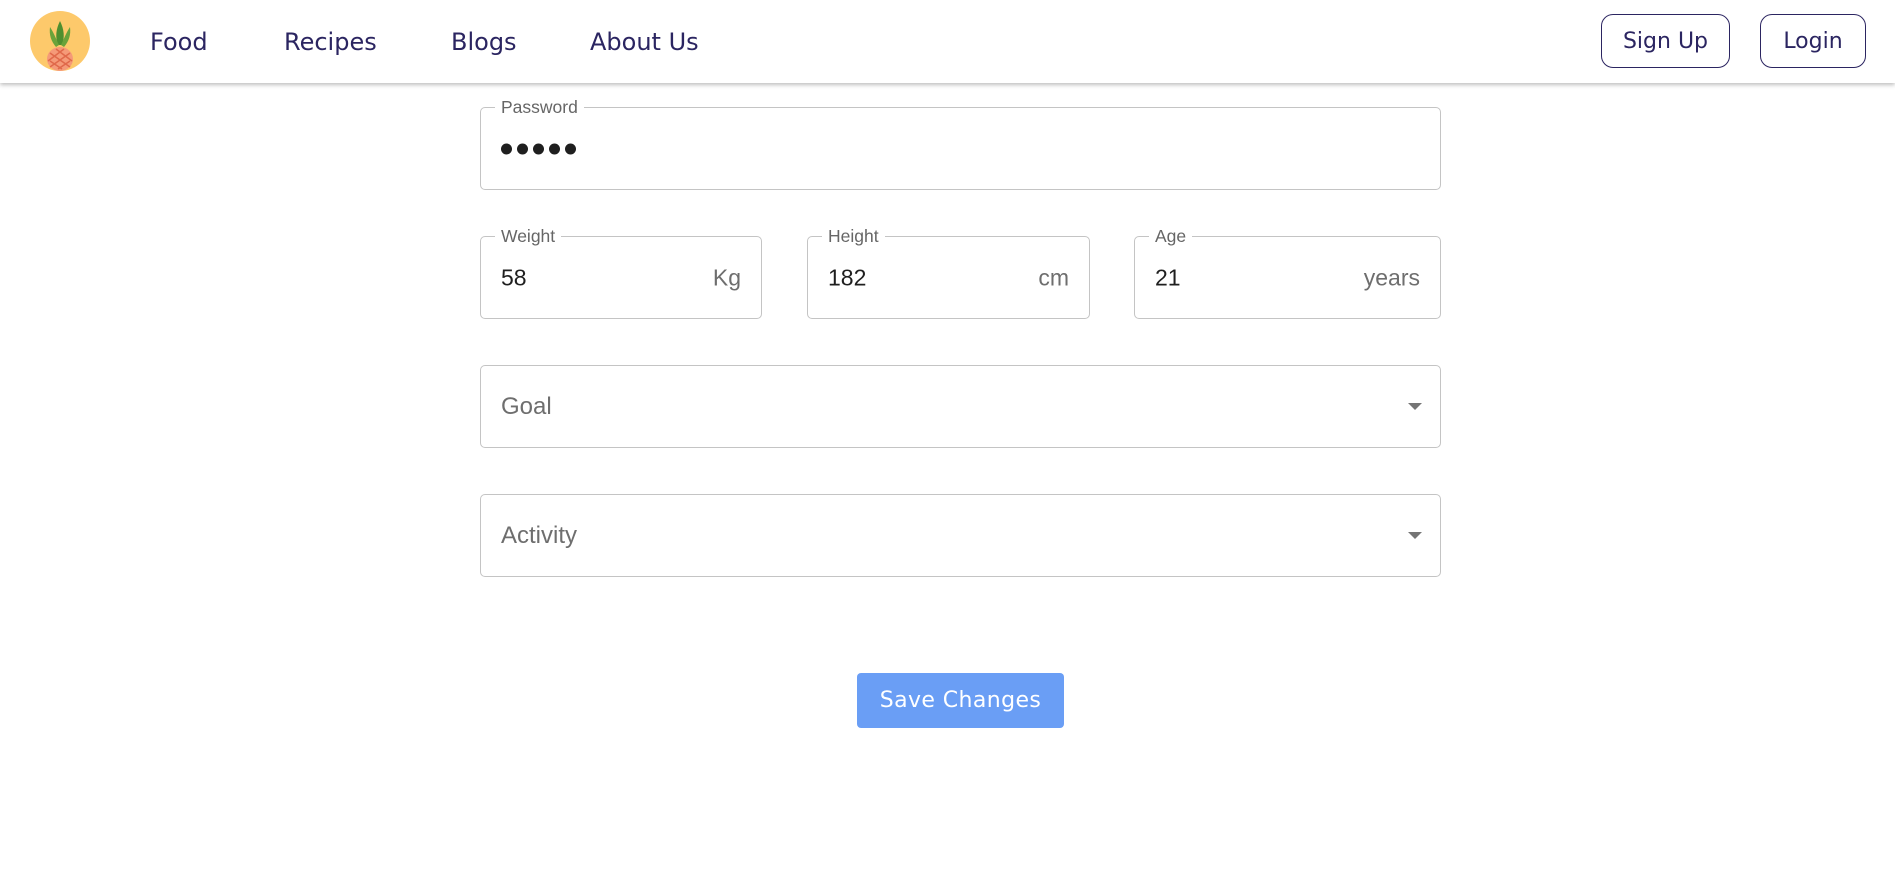  I want to click on save-changes-button: Save Changes, so click(960, 700).